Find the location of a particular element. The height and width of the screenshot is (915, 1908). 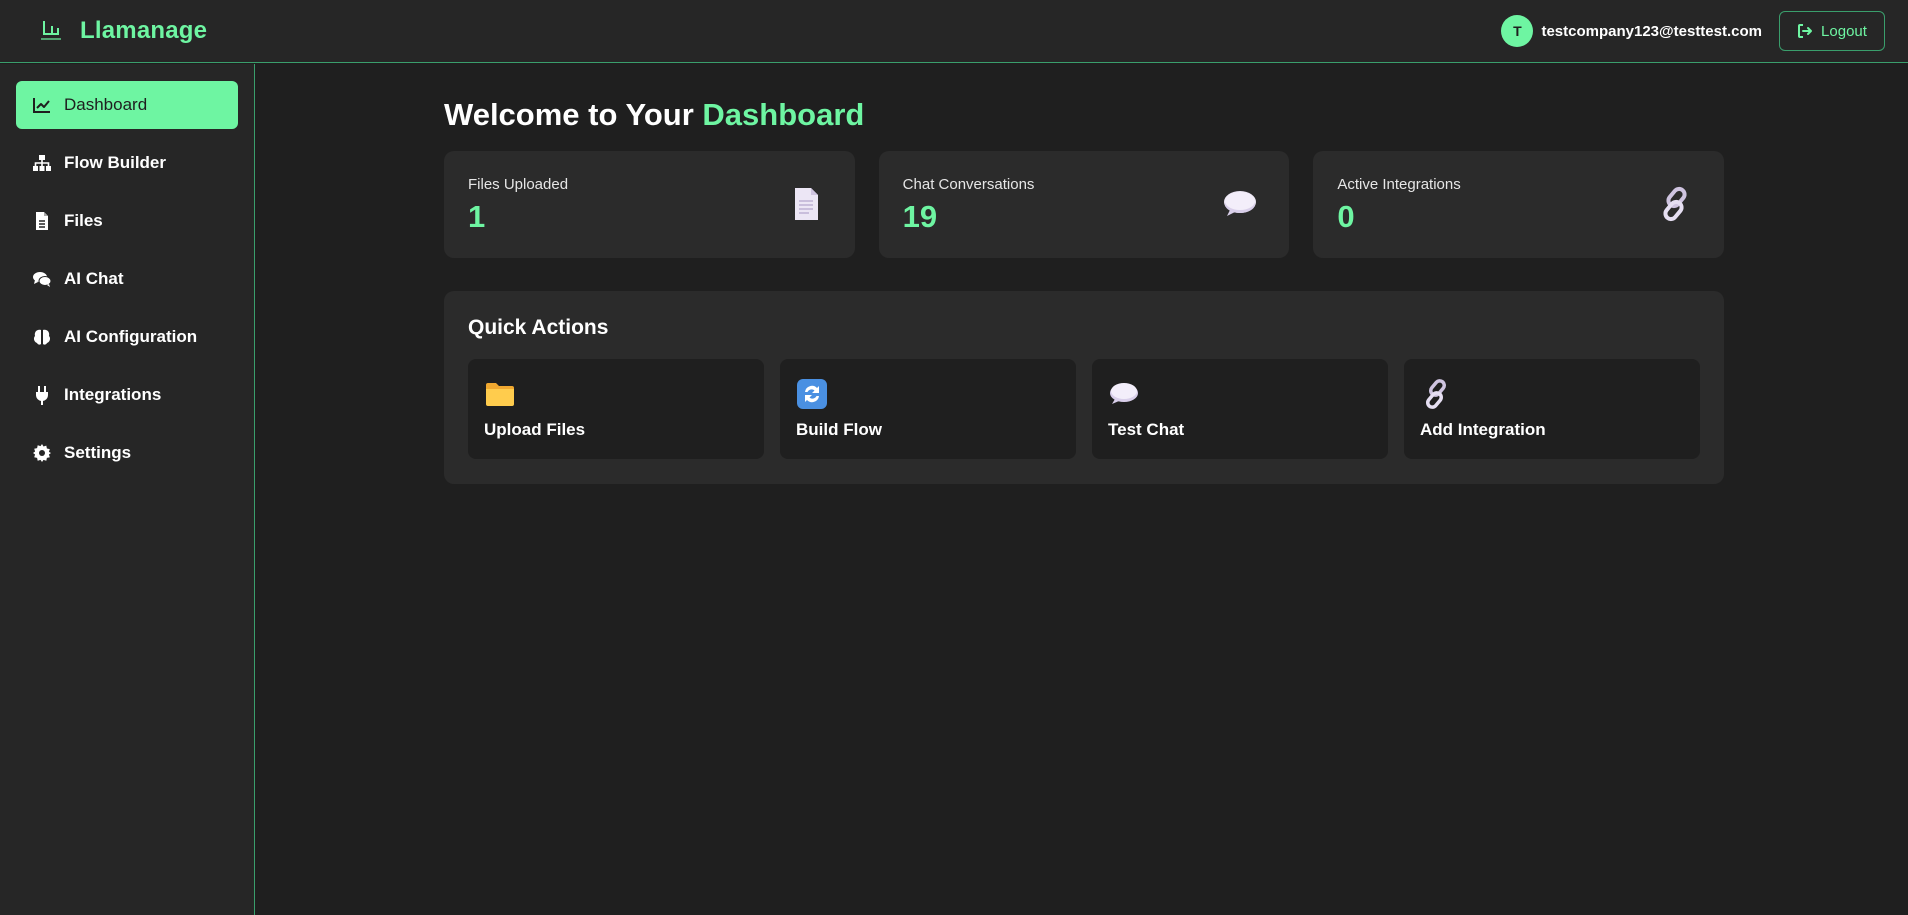

quick-action-upload-files: Upload Files is located at coordinates (616, 409).